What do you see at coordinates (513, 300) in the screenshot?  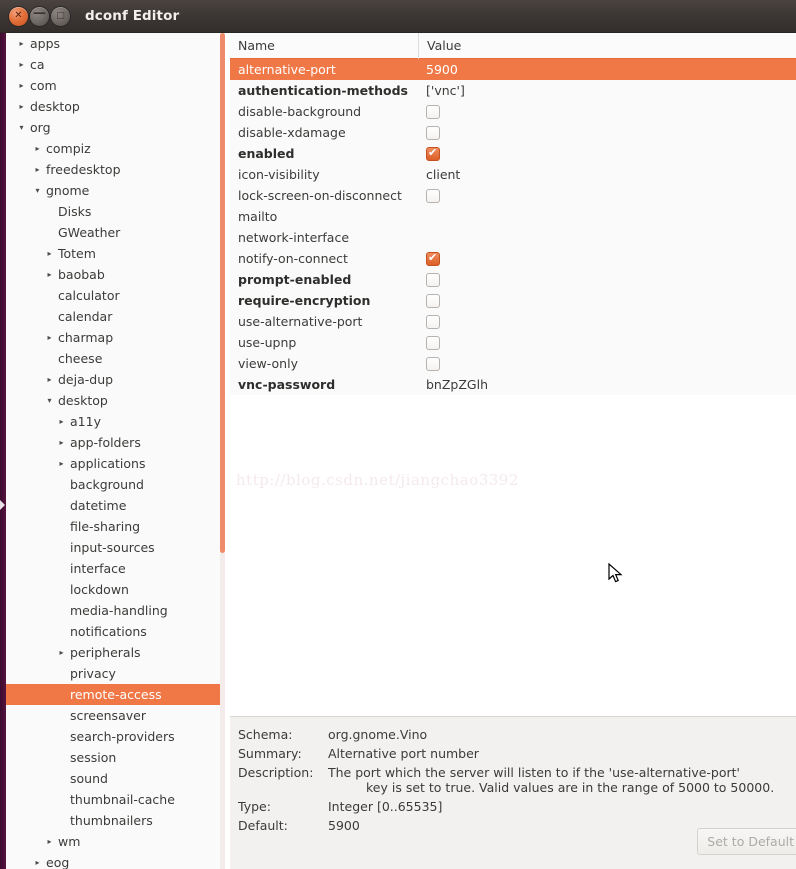 I see `key-row: require-encryption` at bounding box center [513, 300].